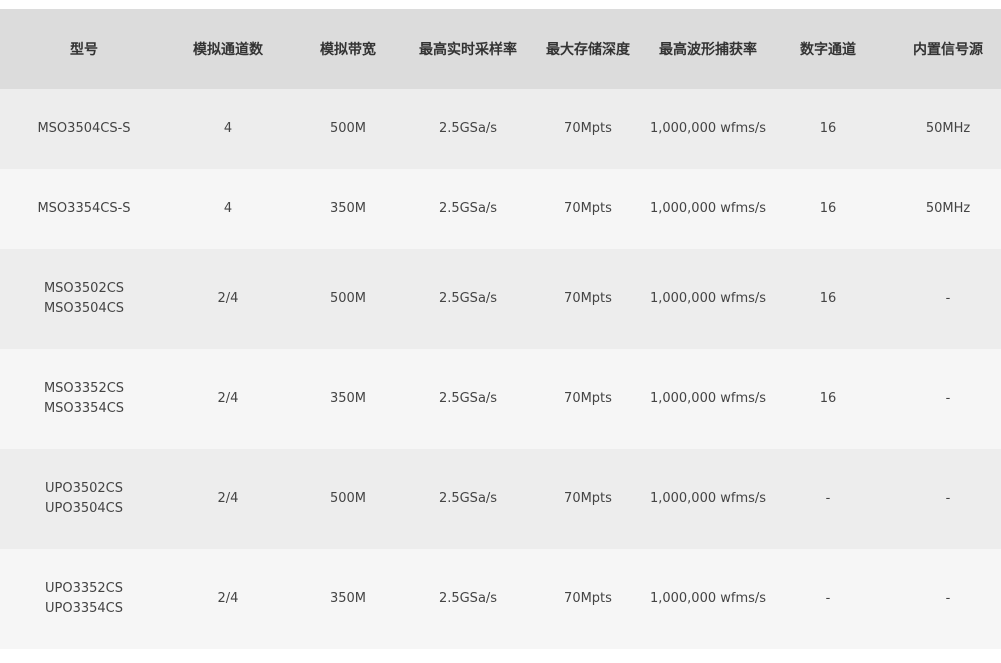 The width and height of the screenshot is (1001, 663). I want to click on column-header: 最高实时采样率, so click(468, 50).